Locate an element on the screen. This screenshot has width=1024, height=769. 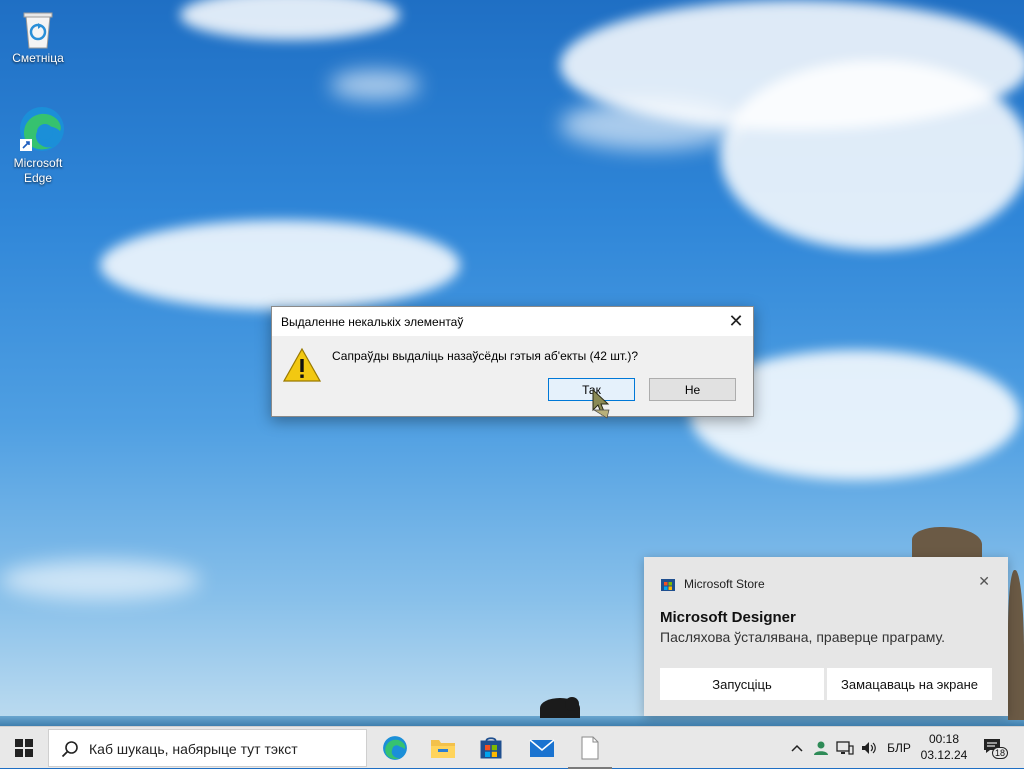
busy-cursor-icon is located at coordinates (601, 404).